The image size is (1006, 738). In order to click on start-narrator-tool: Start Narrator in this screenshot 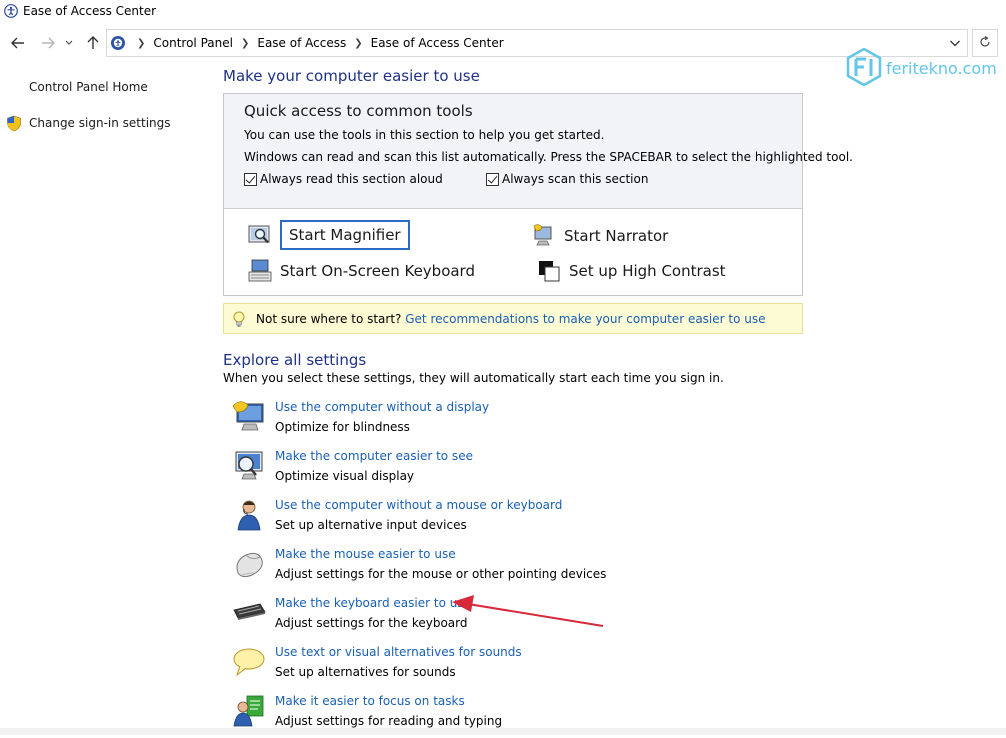, I will do `click(600, 236)`.